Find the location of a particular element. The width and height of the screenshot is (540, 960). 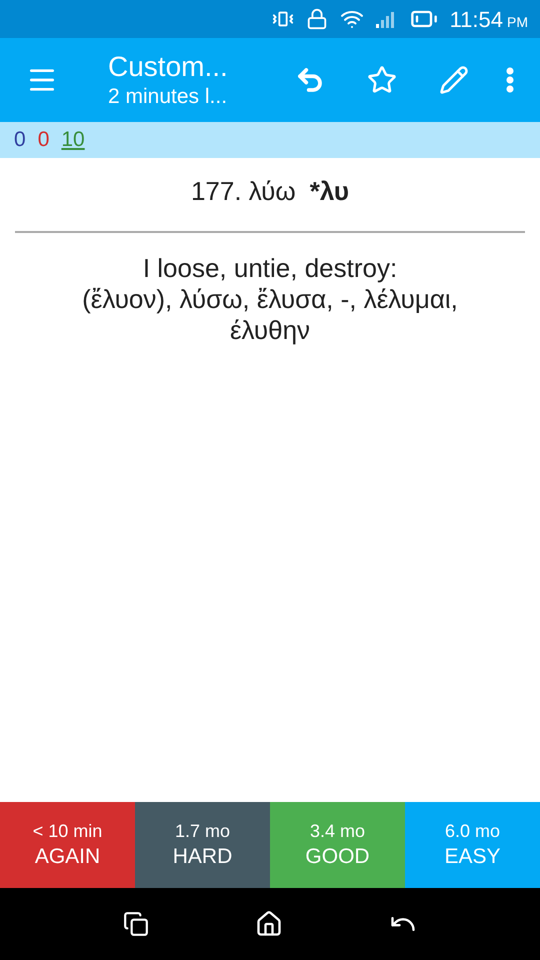

card-front-word: 177. λύω is located at coordinates (243, 191).